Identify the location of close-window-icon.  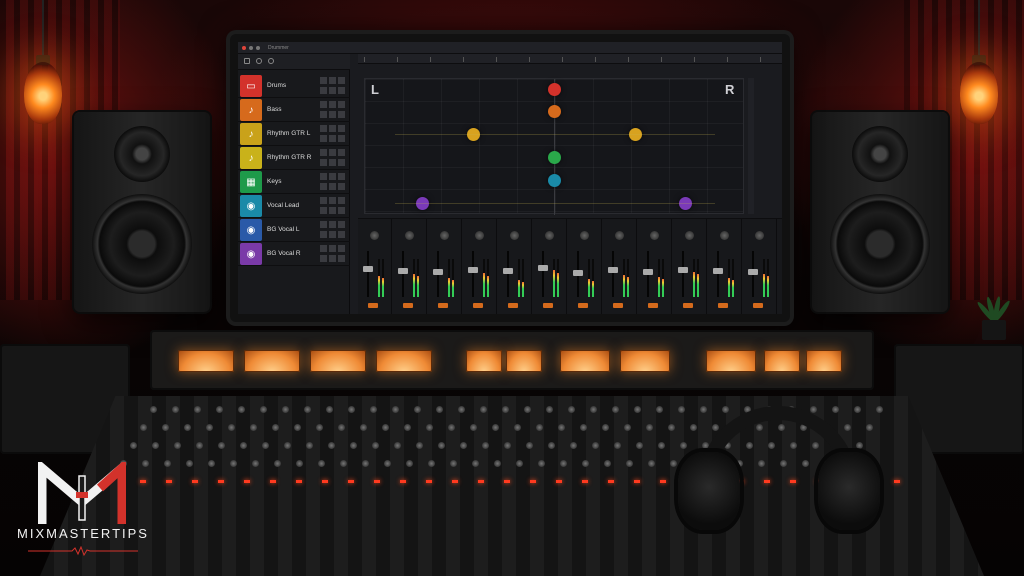
(244, 48).